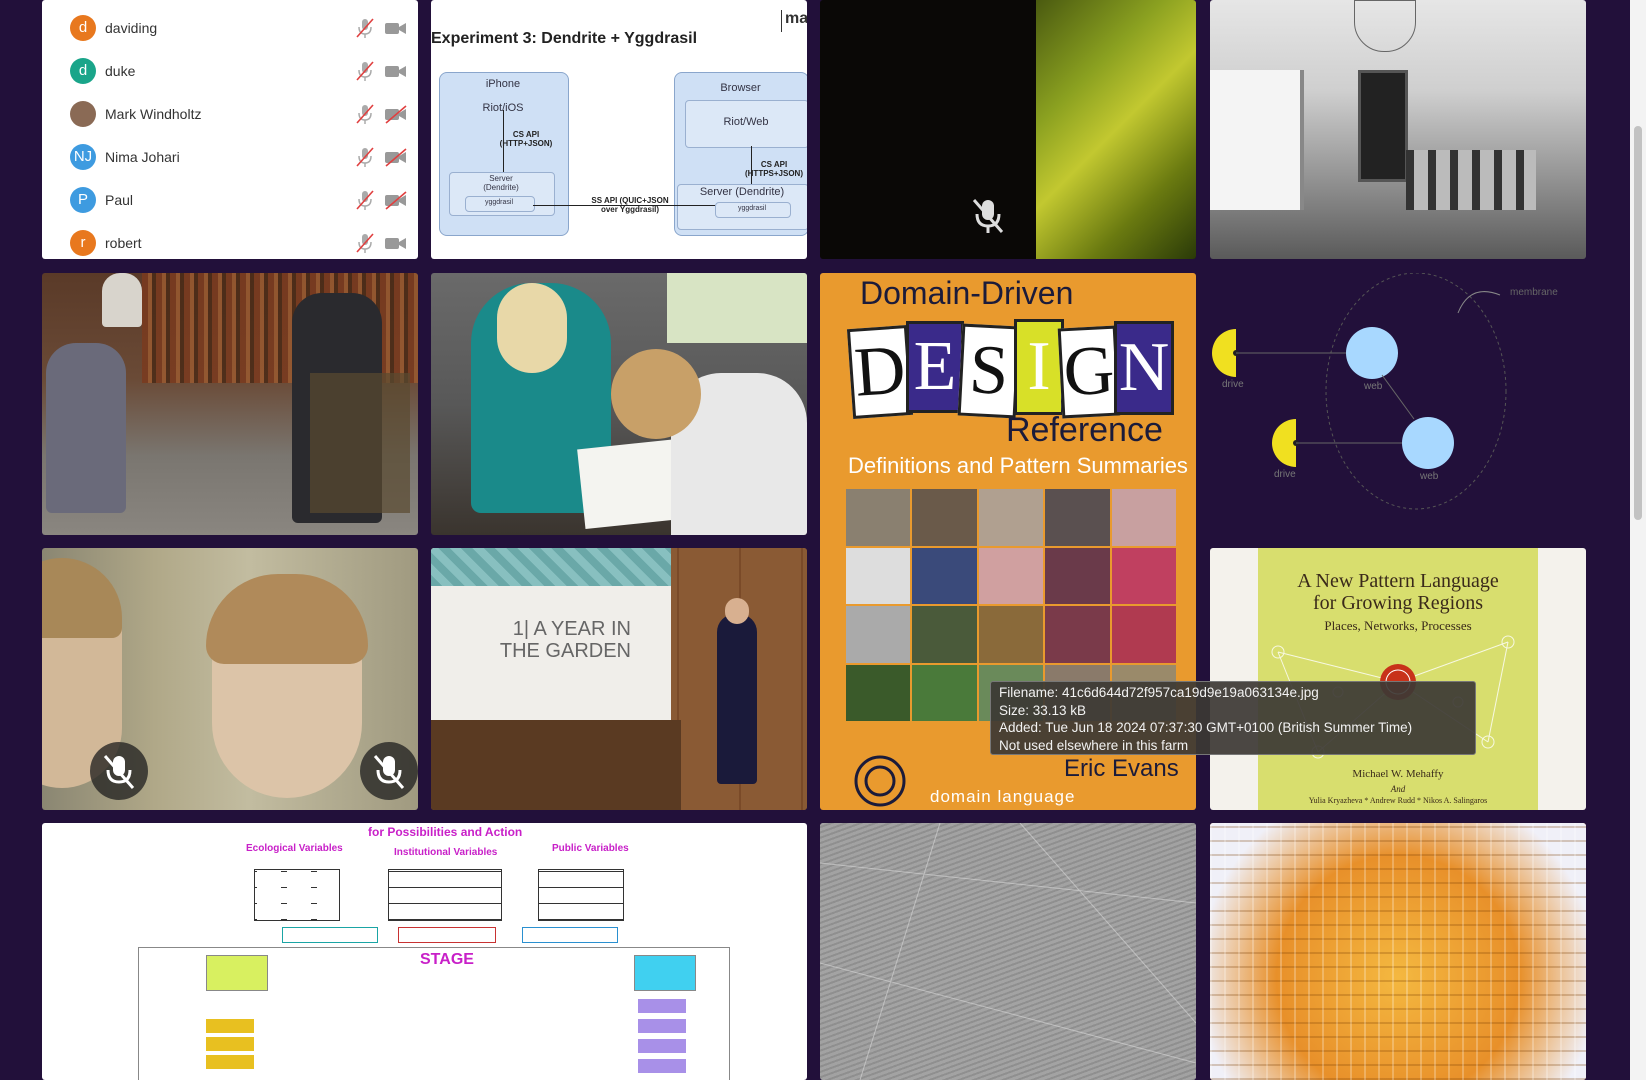  I want to click on presenter-head, so click(737, 611).